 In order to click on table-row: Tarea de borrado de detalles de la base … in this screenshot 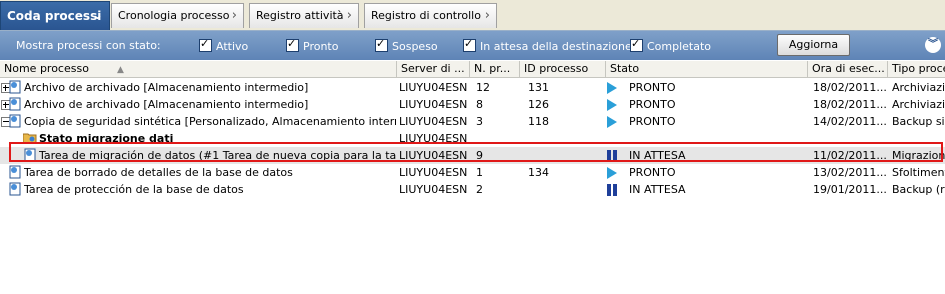, I will do `click(472, 172)`.